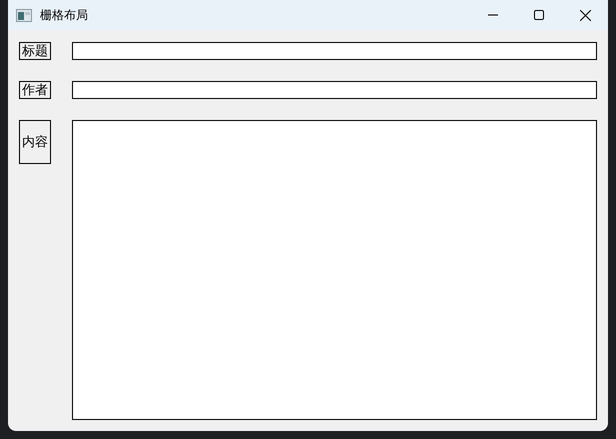 This screenshot has width=616, height=439. What do you see at coordinates (35, 142) in the screenshot?
I see `field-label: 内容` at bounding box center [35, 142].